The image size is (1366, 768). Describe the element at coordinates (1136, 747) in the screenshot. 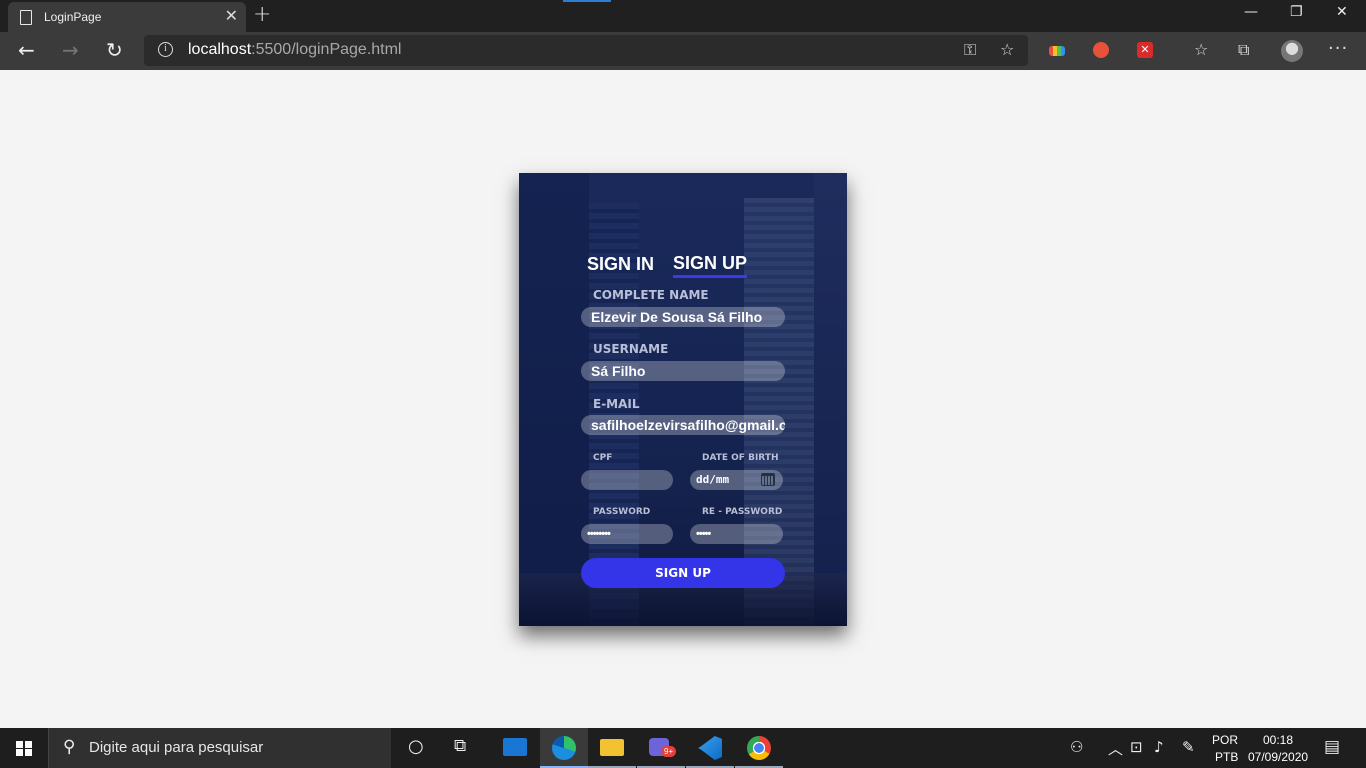

I see `network-icon: ⊡` at that location.